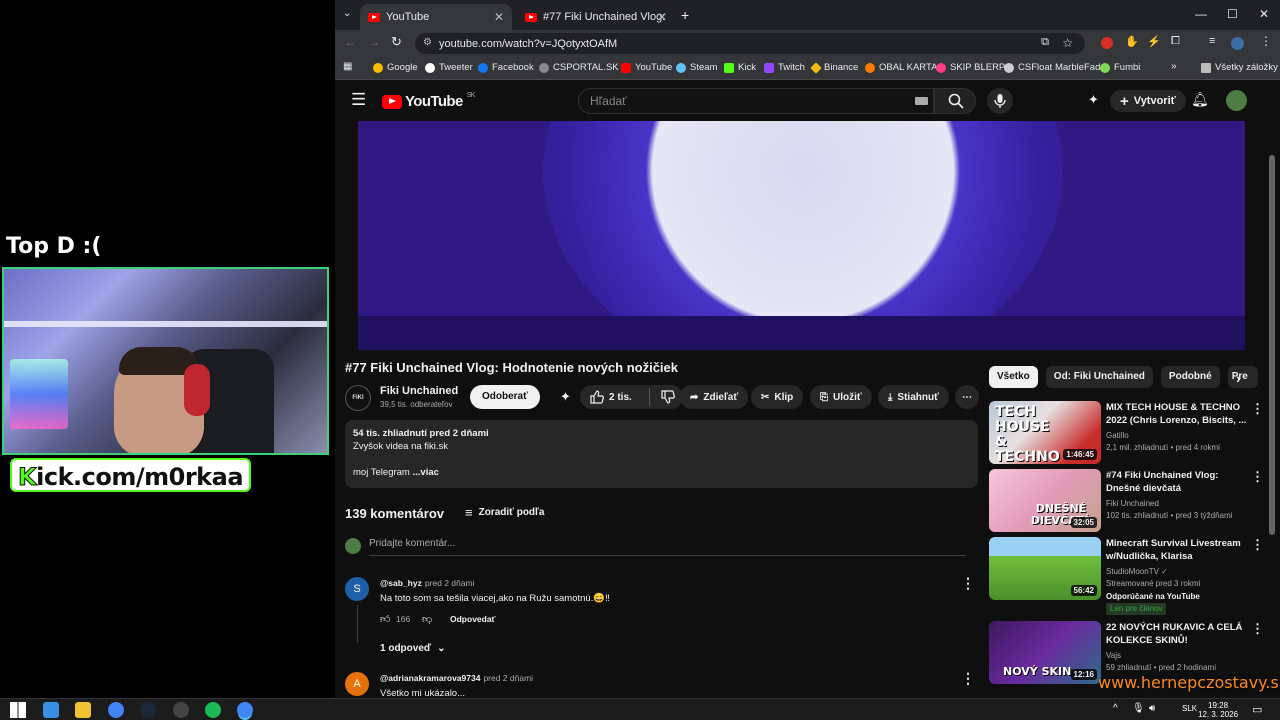 The height and width of the screenshot is (720, 1280). I want to click on video-thumbnail: 56:42, so click(1045, 568).